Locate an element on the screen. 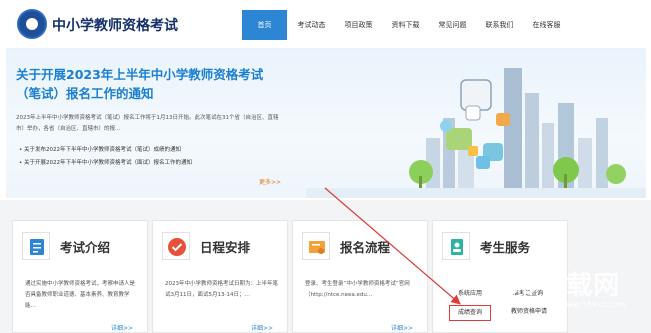 This screenshot has width=651, height=333. nav-downloads: 资料下载 is located at coordinates (405, 25).